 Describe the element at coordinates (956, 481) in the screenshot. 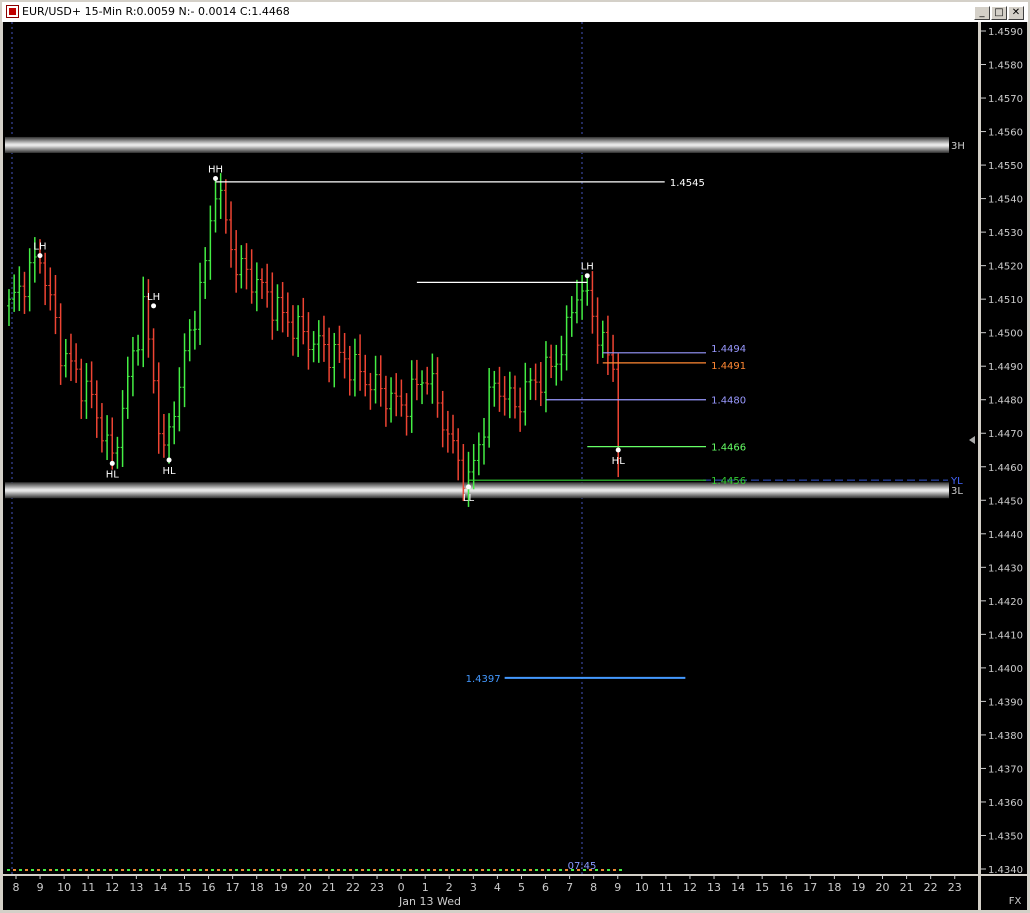

I see `yl-label: YL` at that location.